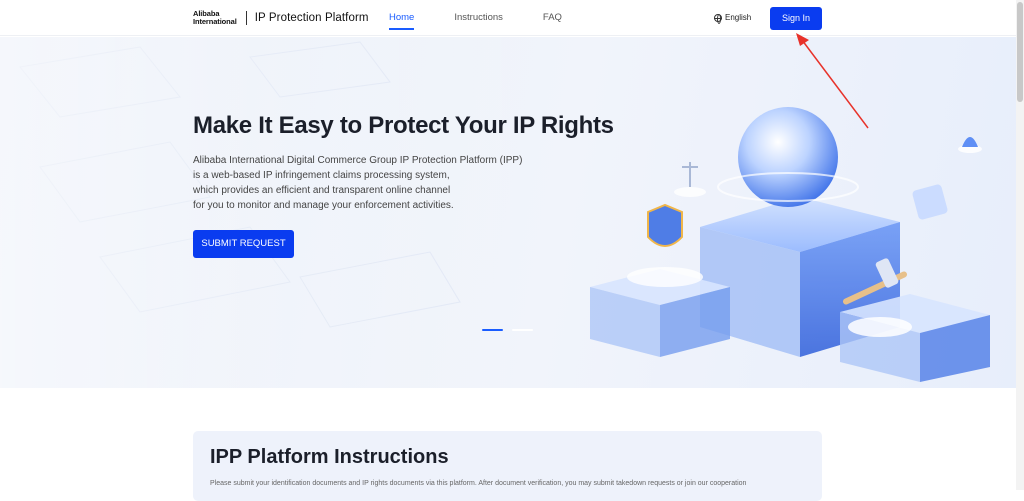 The image size is (1024, 501). What do you see at coordinates (788, 157) in the screenshot?
I see `globe-illustration` at bounding box center [788, 157].